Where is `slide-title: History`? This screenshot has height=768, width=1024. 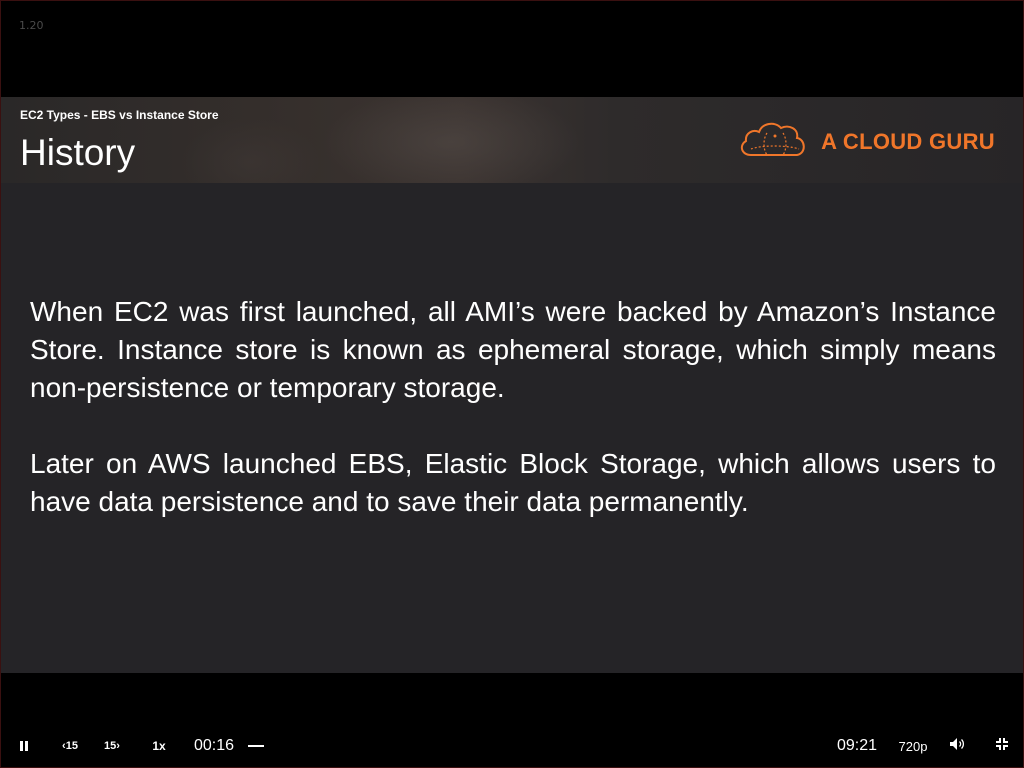
slide-title: History is located at coordinates (78, 152).